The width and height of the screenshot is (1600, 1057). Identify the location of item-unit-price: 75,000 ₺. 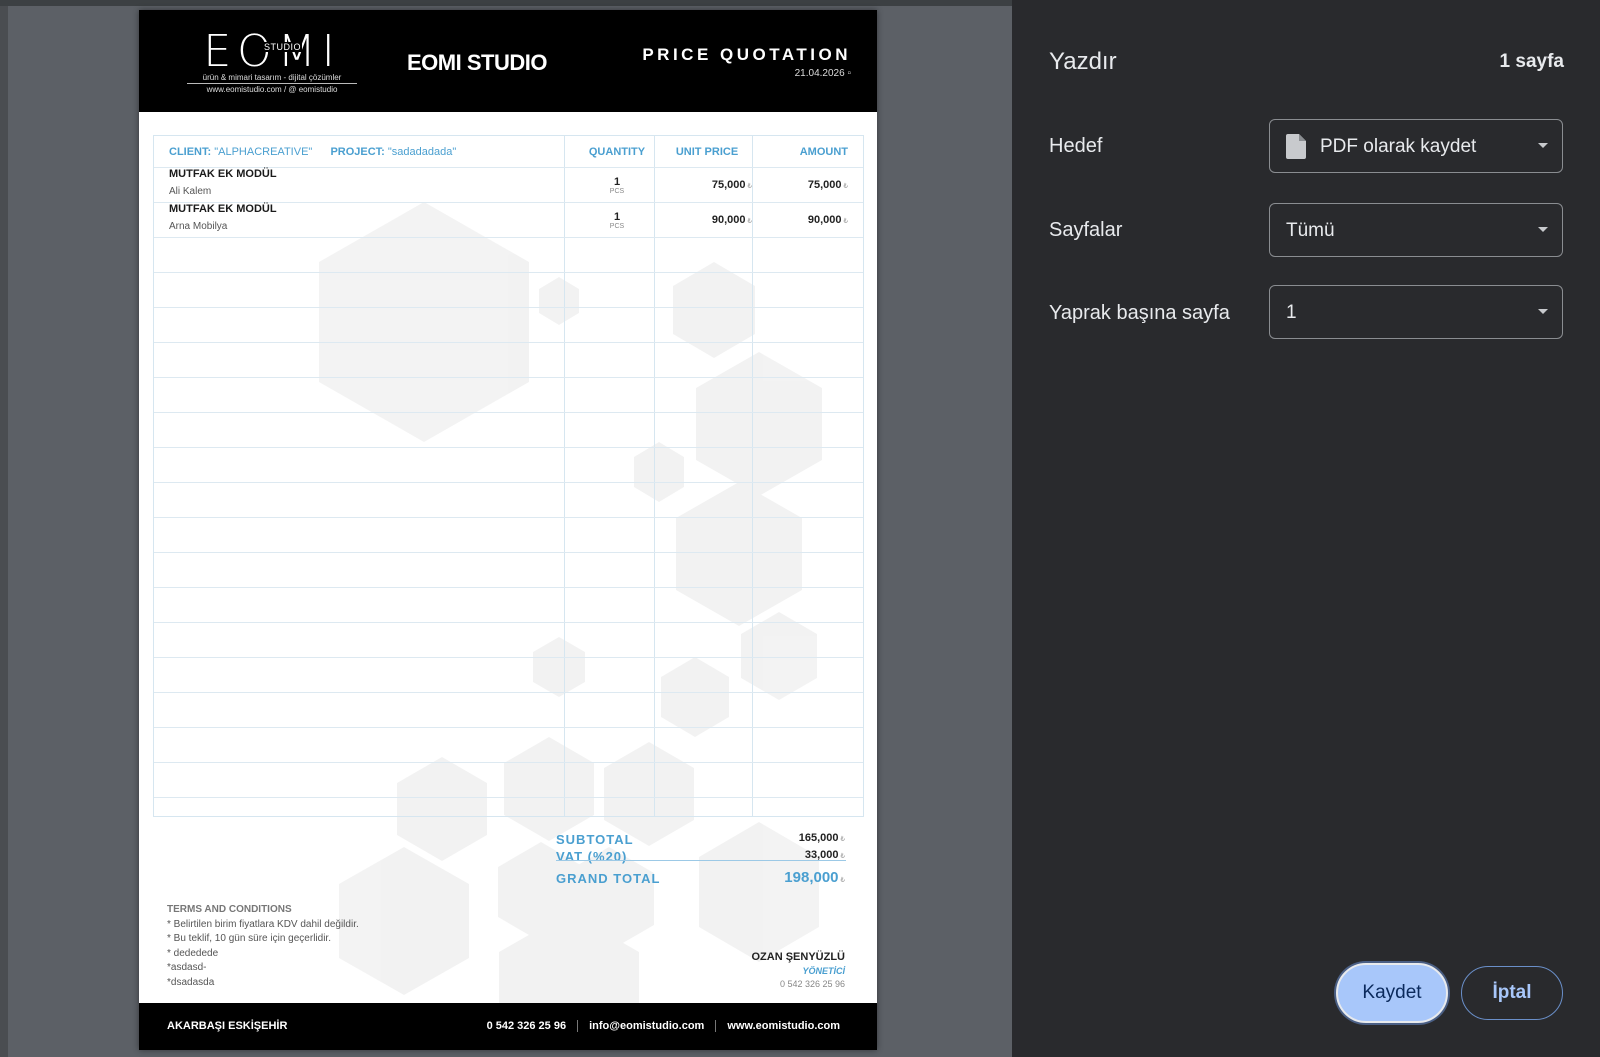
(732, 185).